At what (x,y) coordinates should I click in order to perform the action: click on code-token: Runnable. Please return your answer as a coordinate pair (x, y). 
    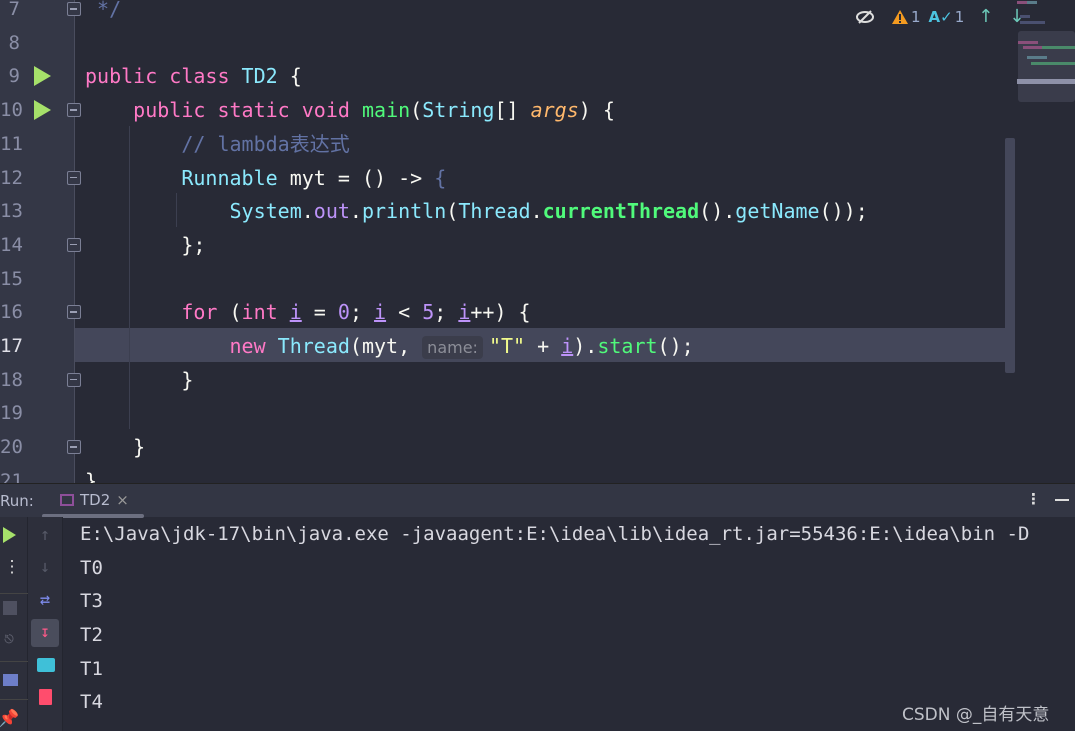
    Looking at the image, I should click on (235, 177).